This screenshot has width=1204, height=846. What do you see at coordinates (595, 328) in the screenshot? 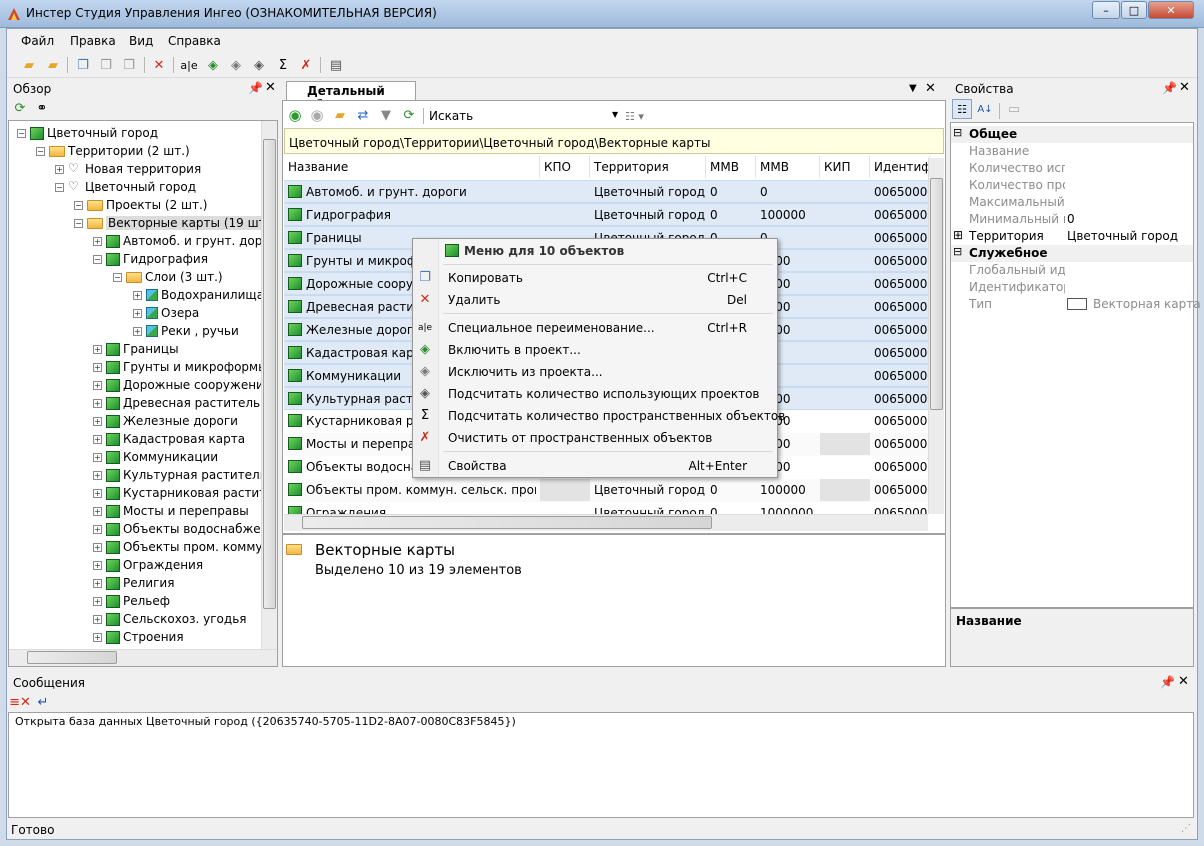
I see `context-menu-item: a|e Специальное переименование... Ctrl+R` at bounding box center [595, 328].